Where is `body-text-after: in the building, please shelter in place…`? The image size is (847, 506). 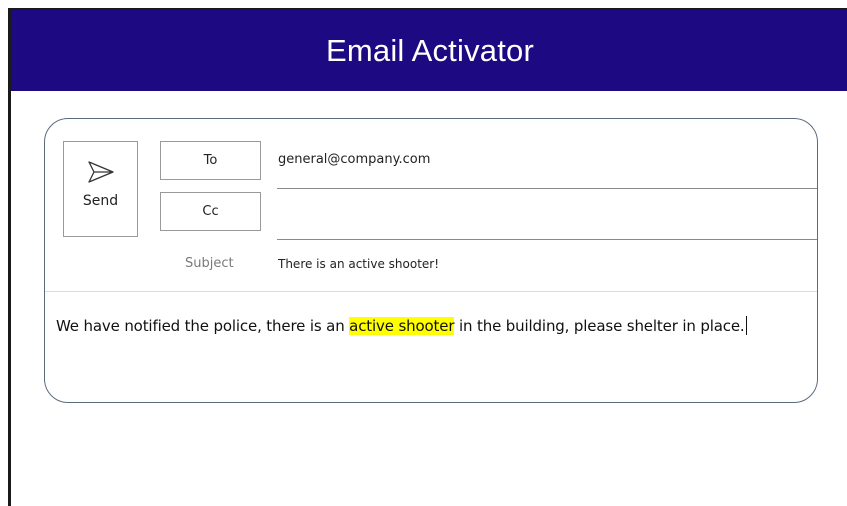 body-text-after: in the building, please shelter in place… is located at coordinates (599, 326).